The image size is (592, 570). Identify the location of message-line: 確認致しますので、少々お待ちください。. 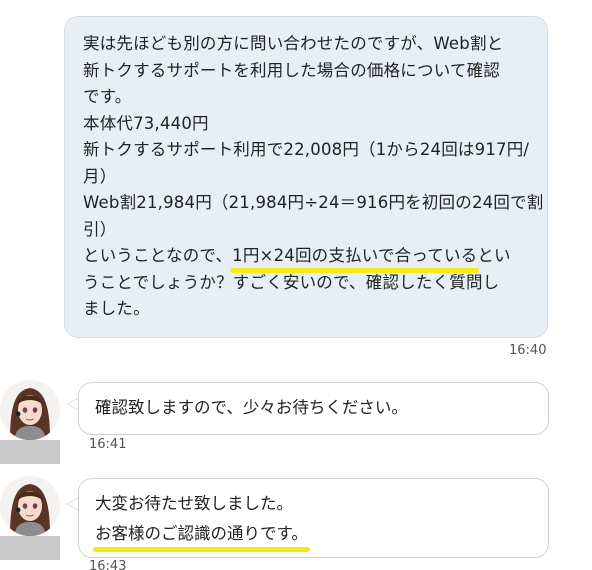
(251, 407).